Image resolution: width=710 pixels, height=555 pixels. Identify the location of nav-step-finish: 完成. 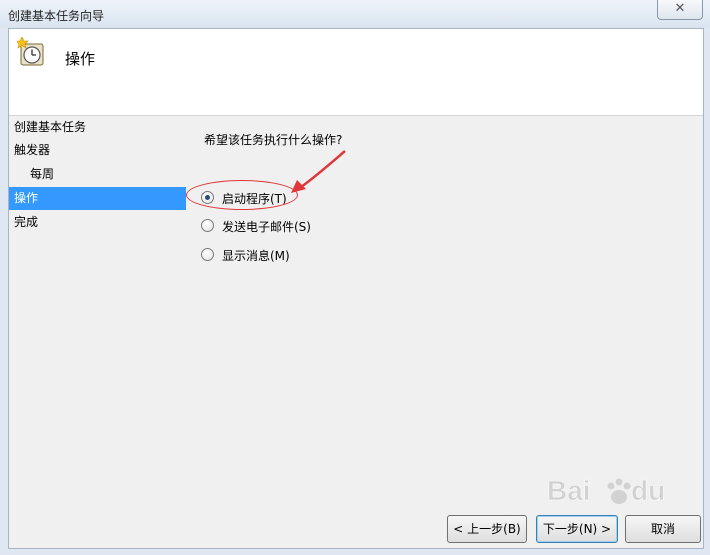
(97, 222).